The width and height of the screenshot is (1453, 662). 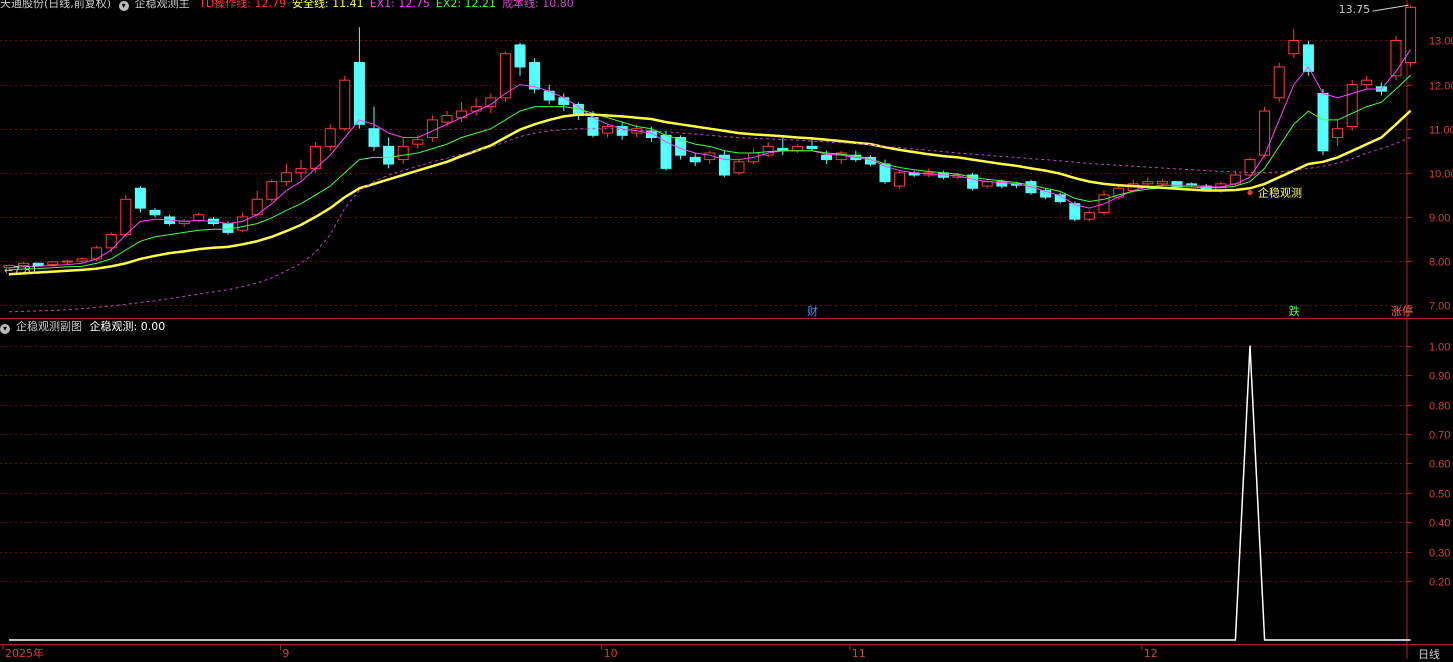 What do you see at coordinates (327, 5) in the screenshot?
I see `indicator-value-1: 安全线: 11.41` at bounding box center [327, 5].